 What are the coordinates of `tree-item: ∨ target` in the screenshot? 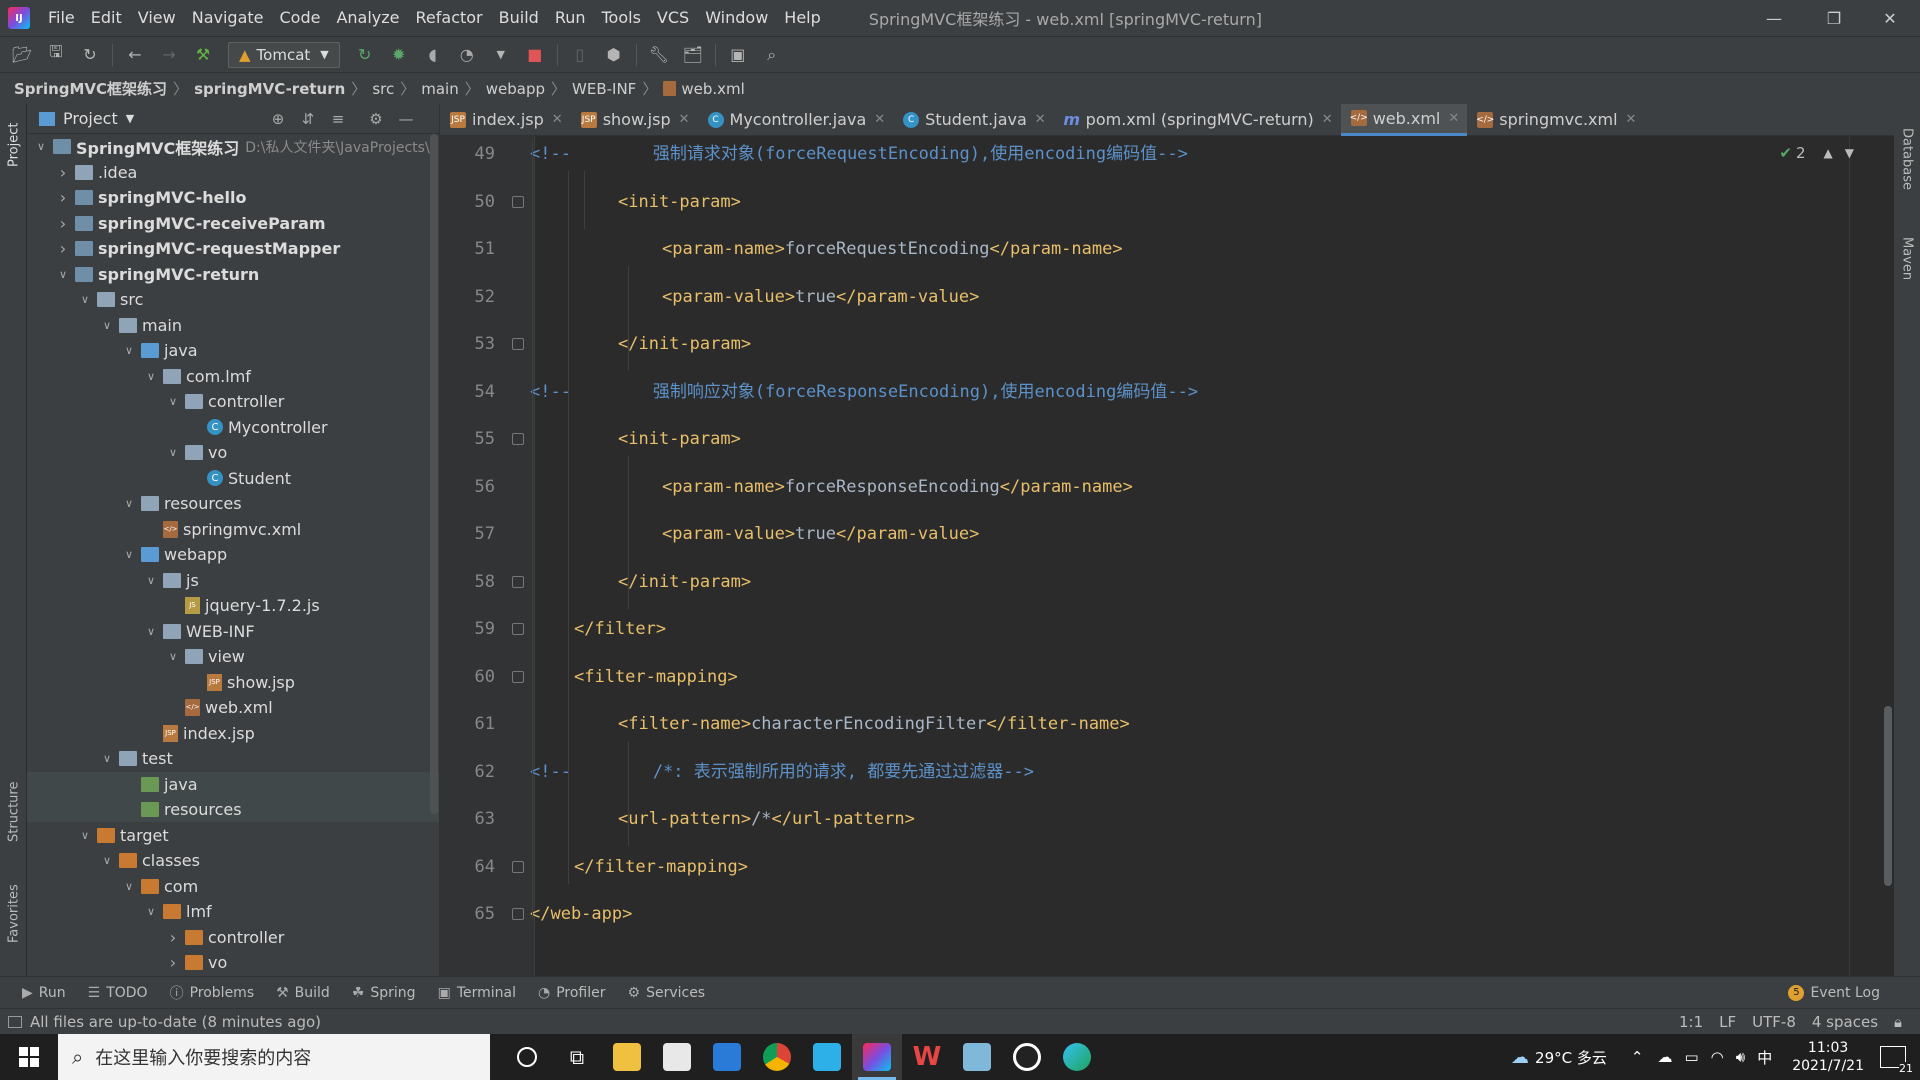 It's located at (233, 835).